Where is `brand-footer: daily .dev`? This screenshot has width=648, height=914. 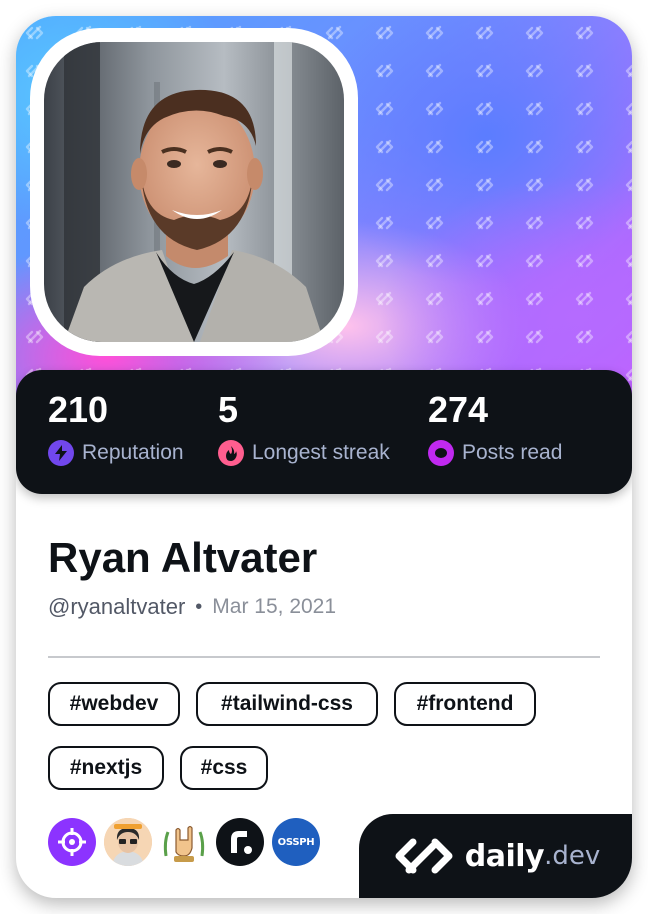 brand-footer: daily .dev is located at coordinates (495, 856).